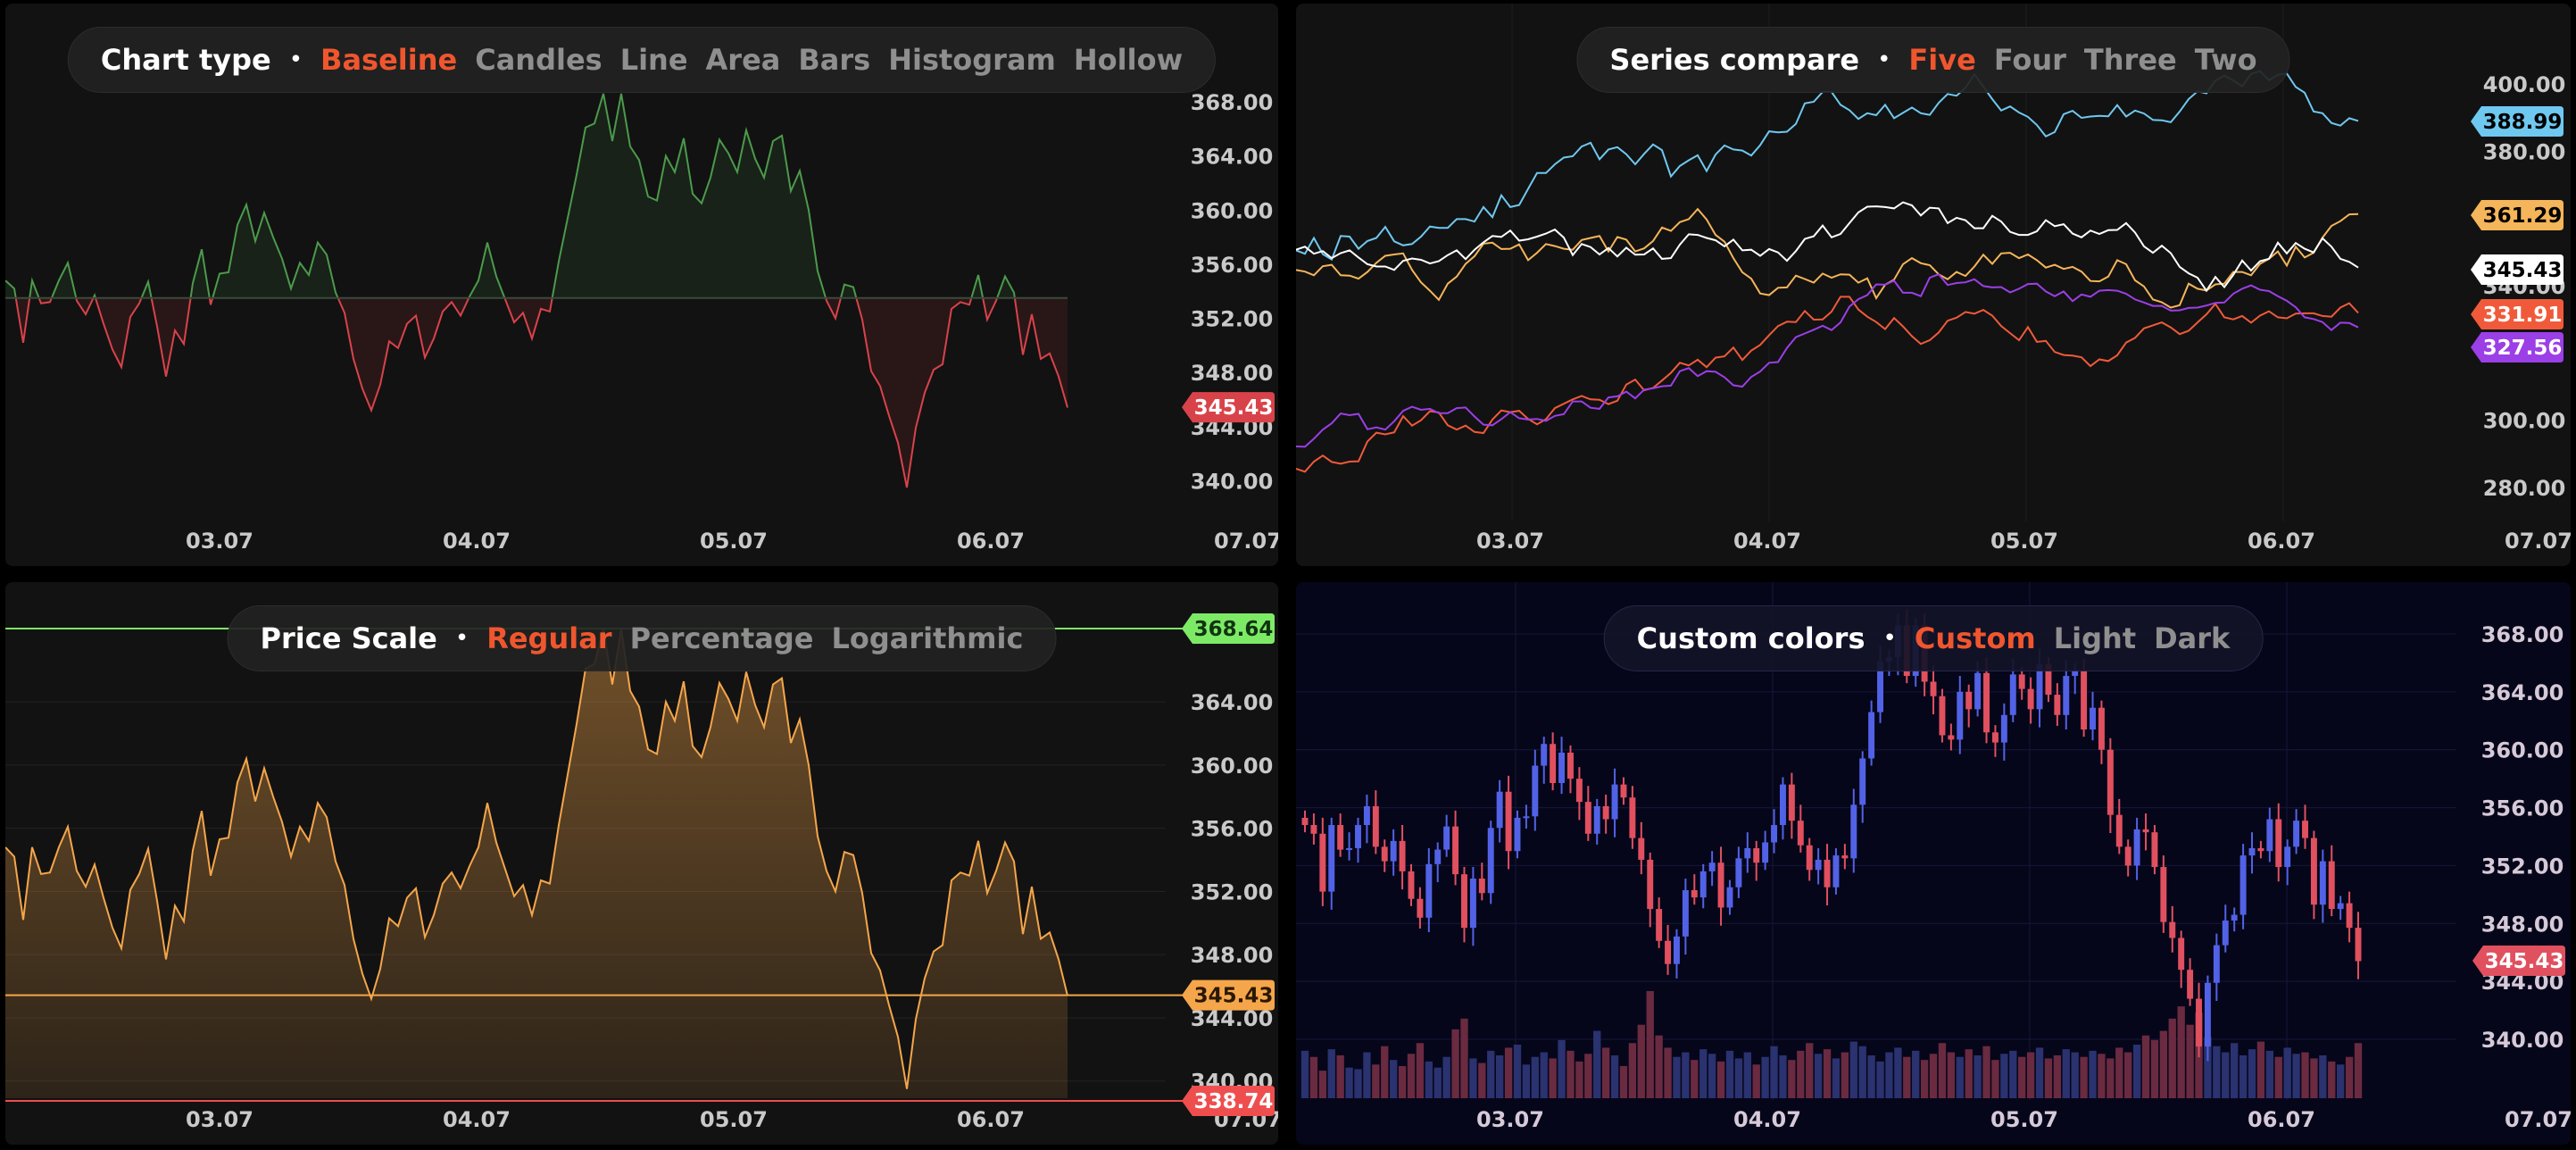 This screenshot has width=2576, height=1150. Describe the element at coordinates (2131, 60) in the screenshot. I see `option-three: Three` at that location.